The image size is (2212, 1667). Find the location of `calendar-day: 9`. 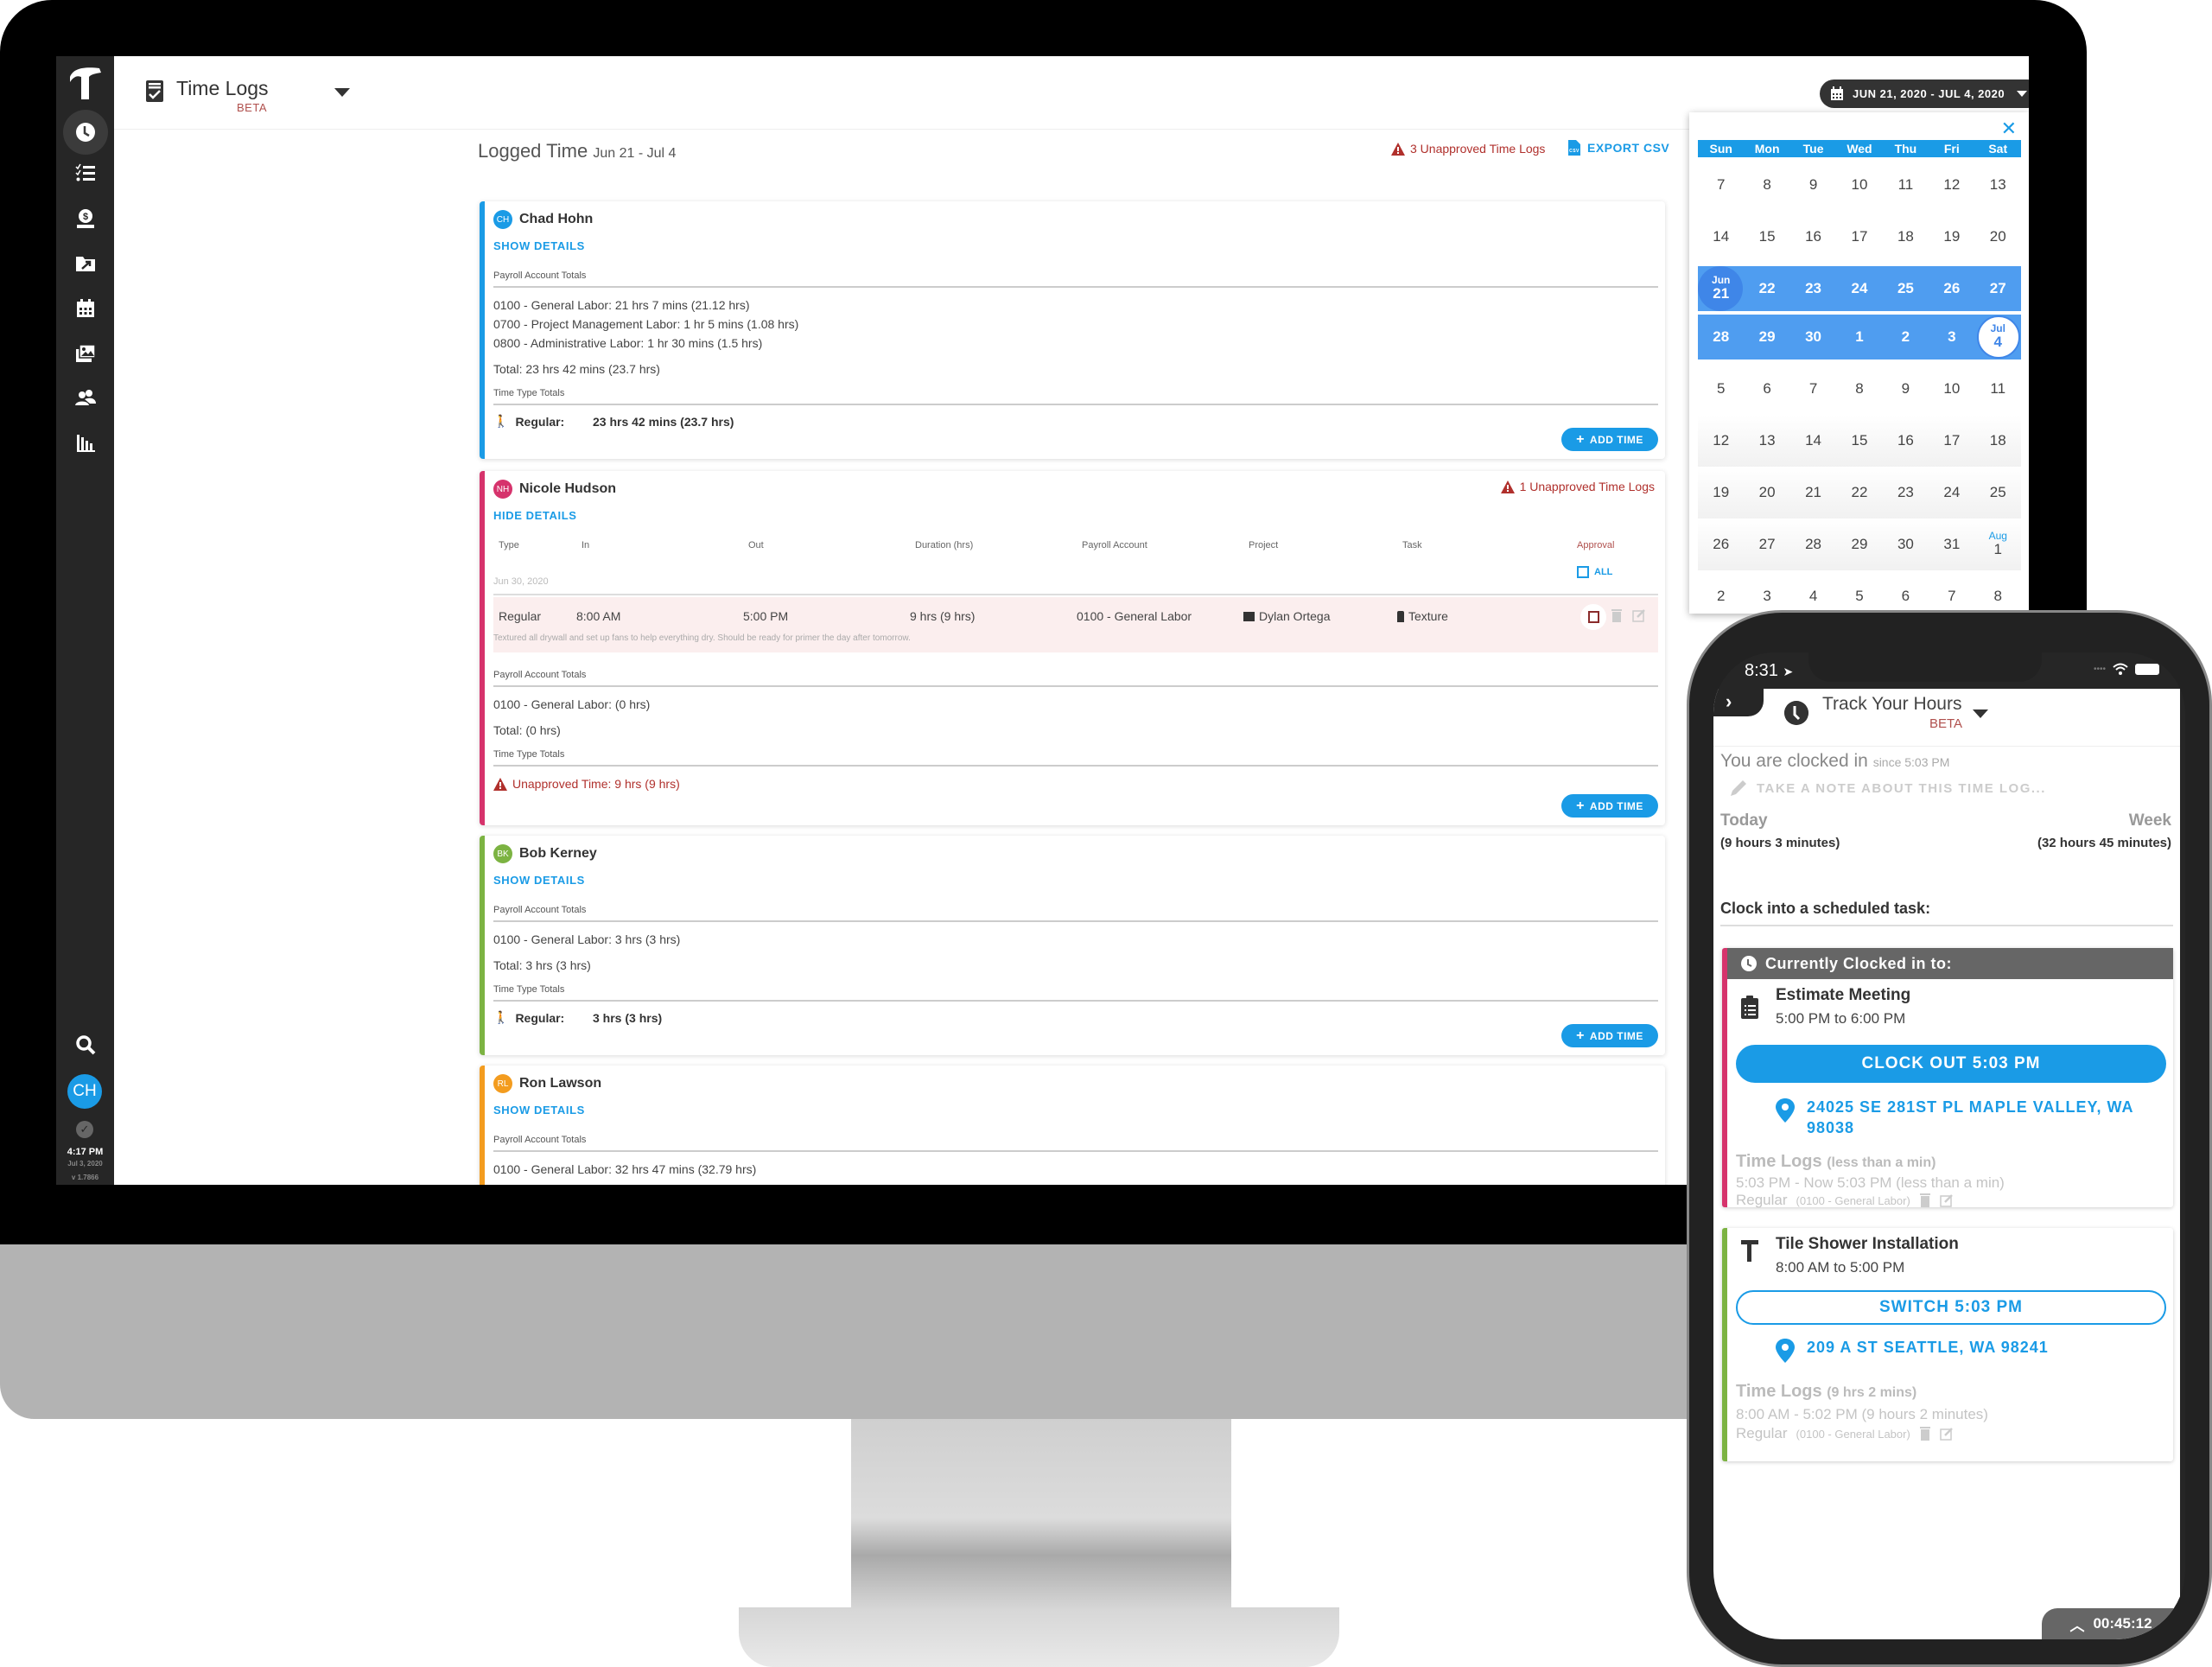

calendar-day: 9 is located at coordinates (1813, 185).